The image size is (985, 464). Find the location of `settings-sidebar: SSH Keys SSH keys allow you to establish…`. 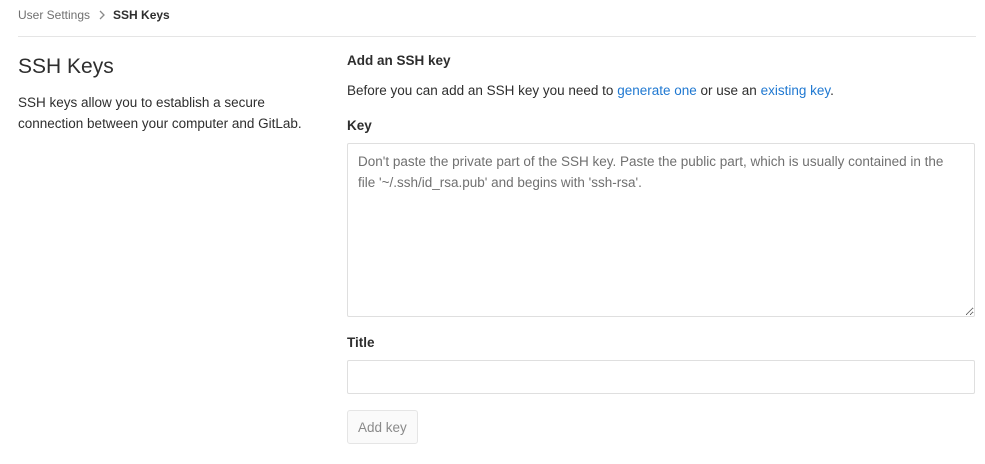

settings-sidebar: SSH Keys SSH keys allow you to establish… is located at coordinates (168, 94).